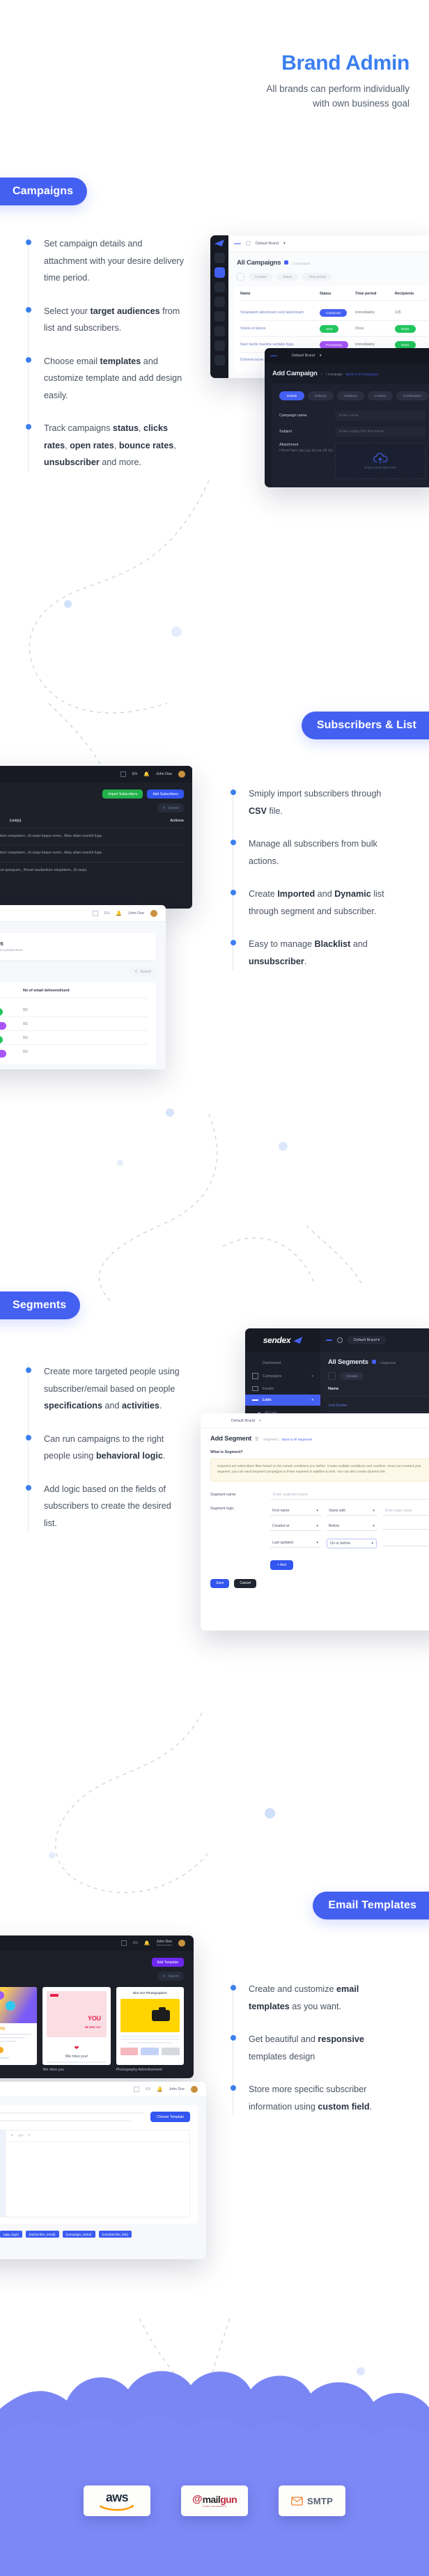  I want to click on logo-card-smtp: SMTP, so click(312, 2500).